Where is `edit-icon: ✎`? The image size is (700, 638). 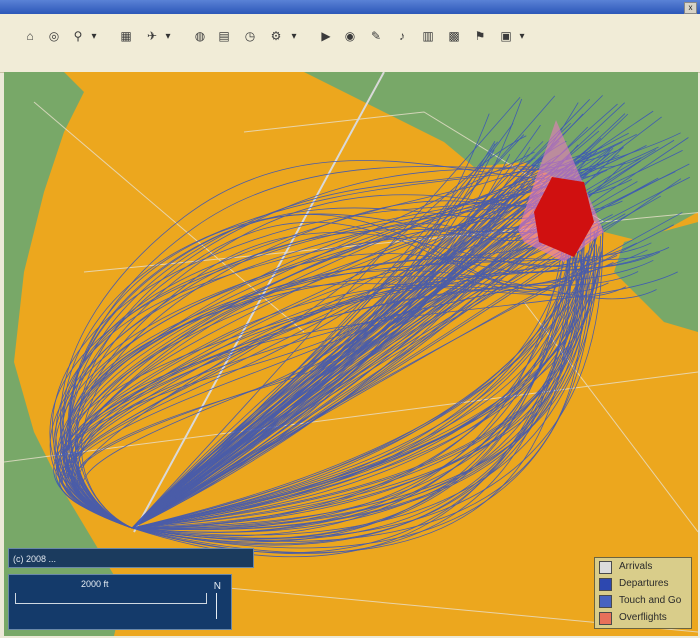
edit-icon: ✎ is located at coordinates (376, 36).